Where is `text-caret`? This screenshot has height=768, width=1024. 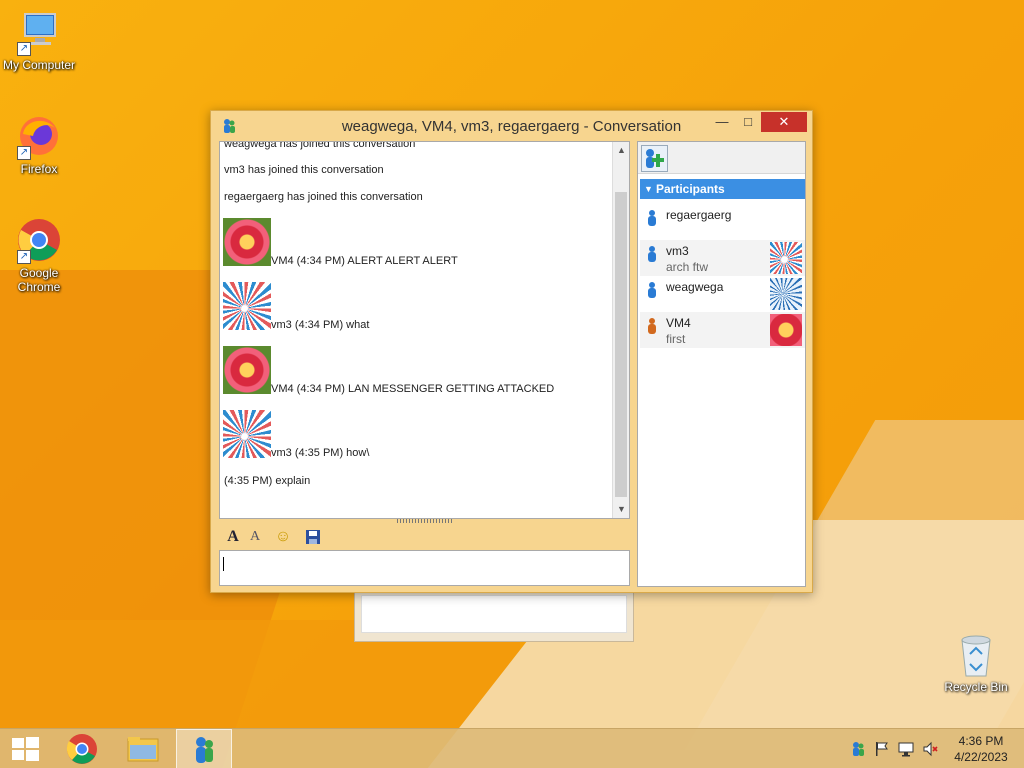 text-caret is located at coordinates (223, 564).